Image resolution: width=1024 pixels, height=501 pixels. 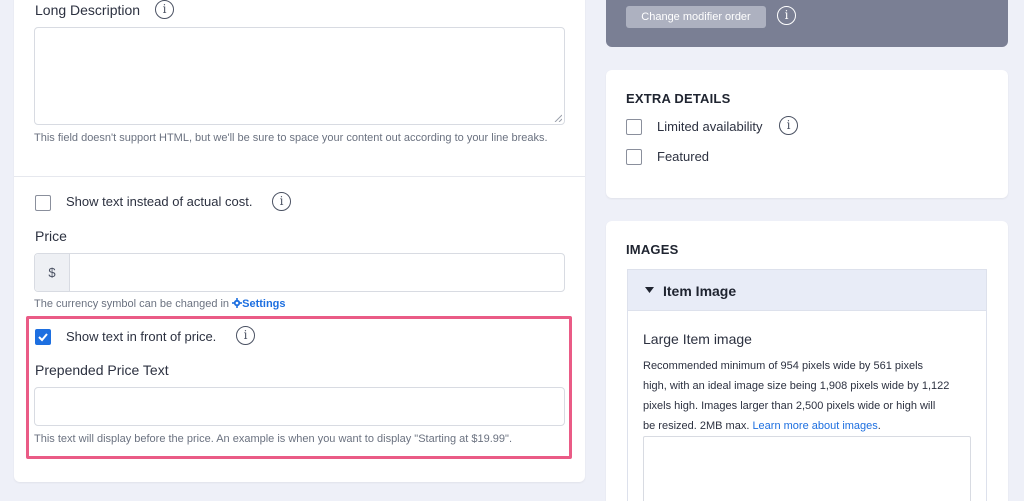 I want to click on price-label: Price, so click(x=51, y=236).